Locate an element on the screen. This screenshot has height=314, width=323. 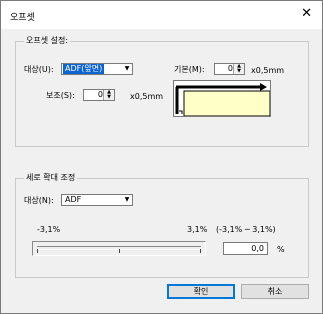
target-u-label: 대상(U): is located at coordinates (39, 69).